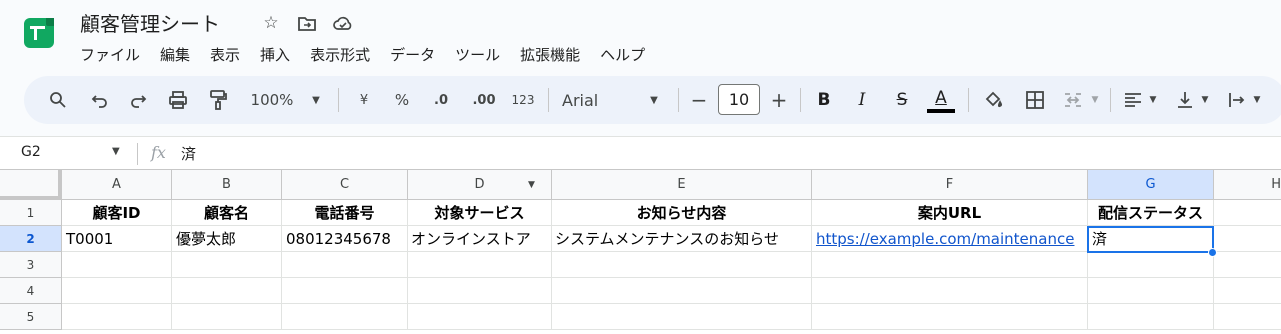  I want to click on name-box-caret-icon: ▼, so click(116, 151).